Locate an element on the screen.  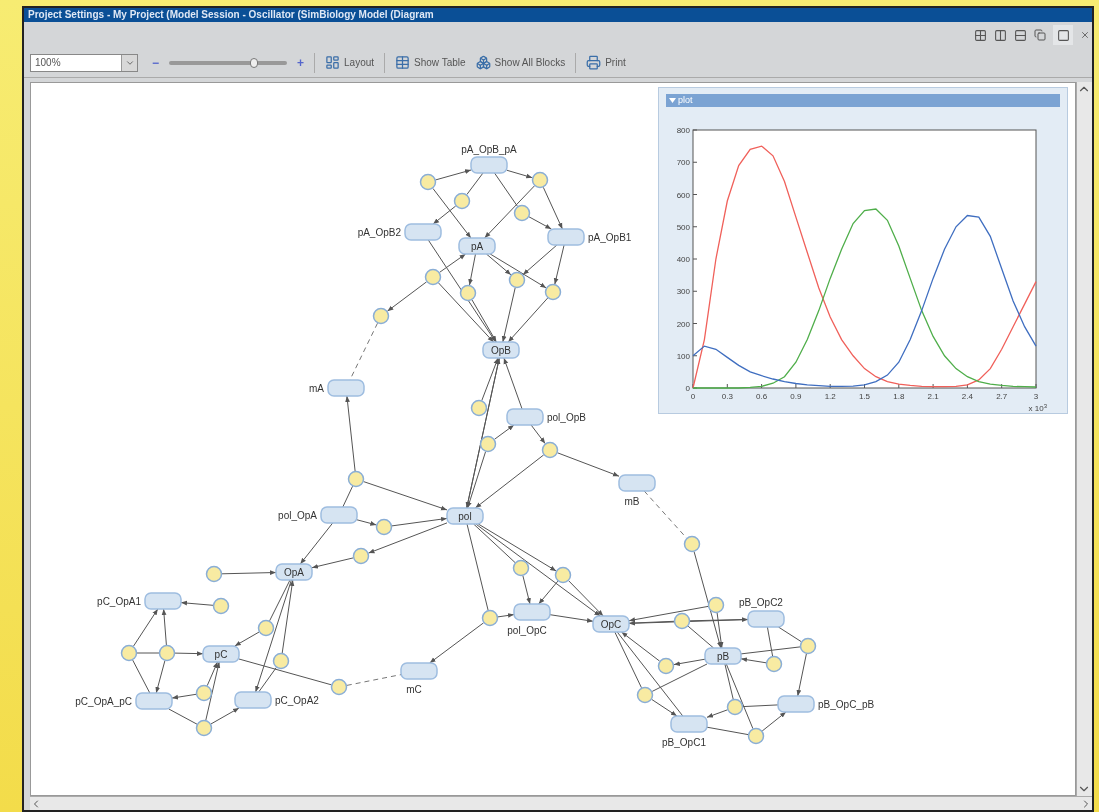
x-tick-label: 2.4 is located at coordinates (967, 396).